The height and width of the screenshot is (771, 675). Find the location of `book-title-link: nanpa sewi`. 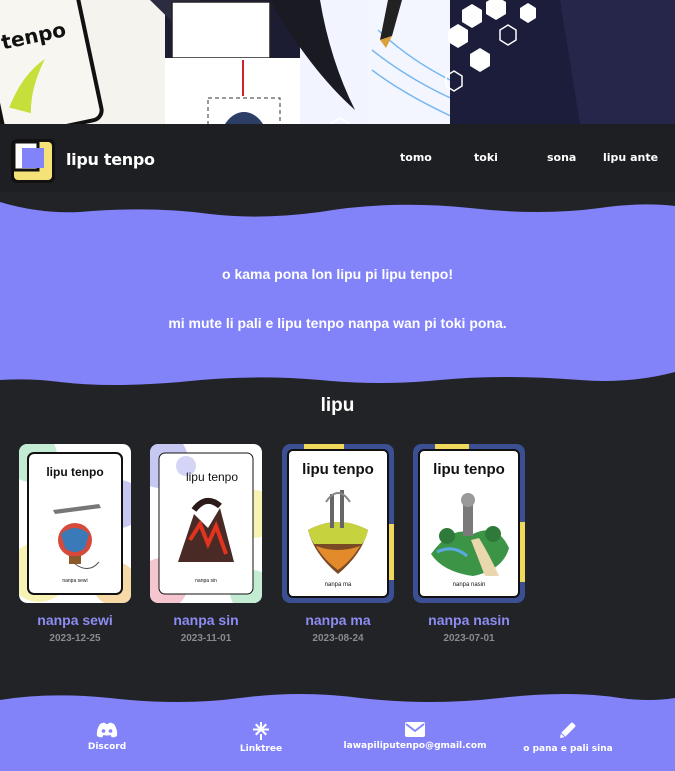

book-title-link: nanpa sewi is located at coordinates (75, 620).